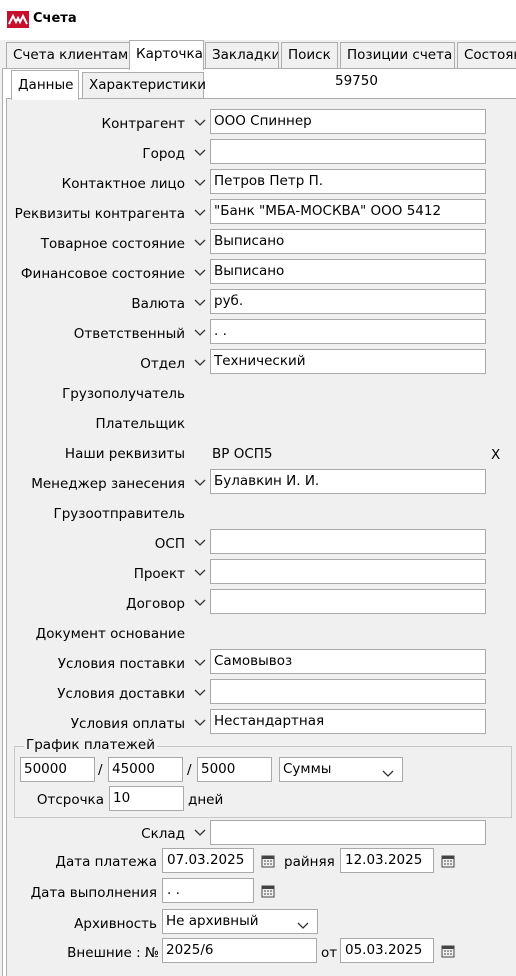 The image size is (516, 976). What do you see at coordinates (368, 83) in the screenshot?
I see `record-id: 59750` at bounding box center [368, 83].